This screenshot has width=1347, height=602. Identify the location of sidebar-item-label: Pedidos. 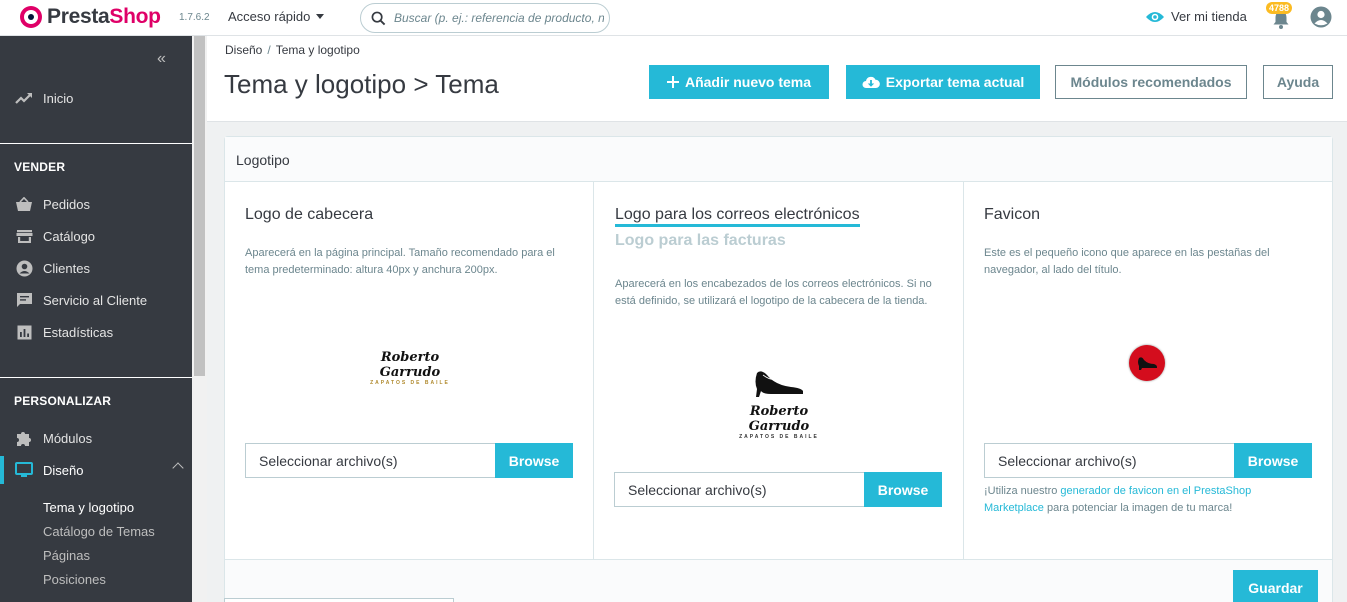
(66, 204).